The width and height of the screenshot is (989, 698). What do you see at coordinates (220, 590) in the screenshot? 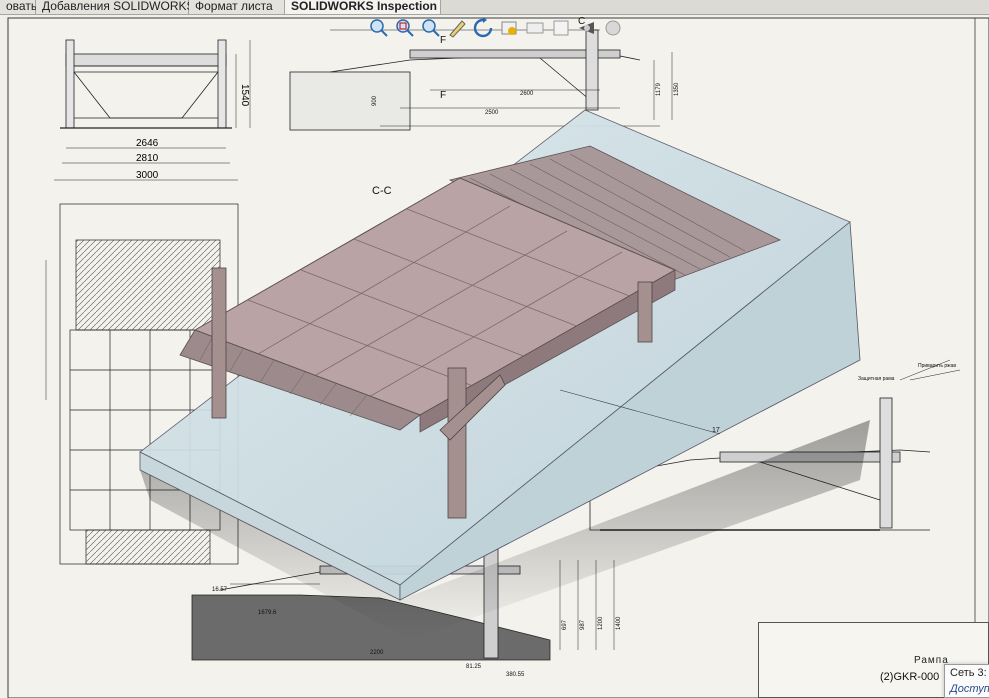
I see `dim-16-57: 16.57` at bounding box center [220, 590].